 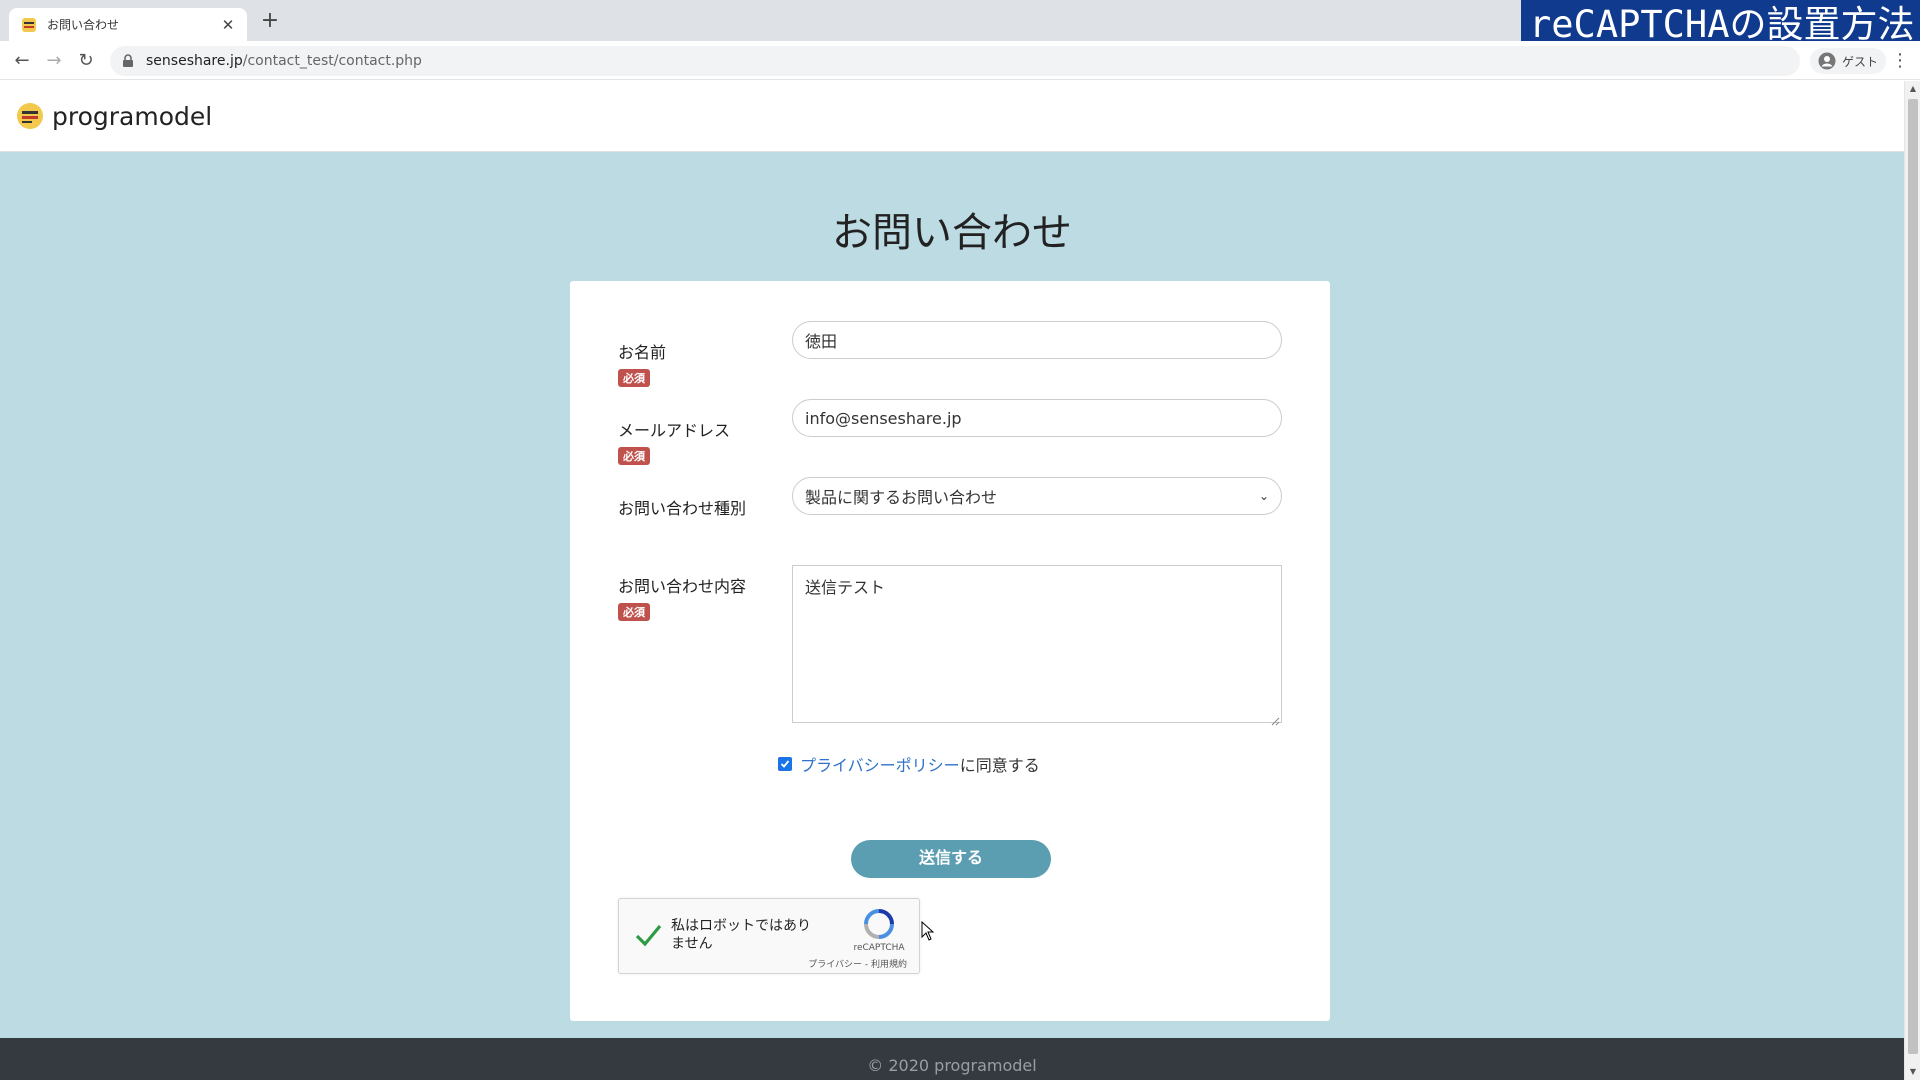 I want to click on mouse-cursor-icon, so click(x=928, y=930).